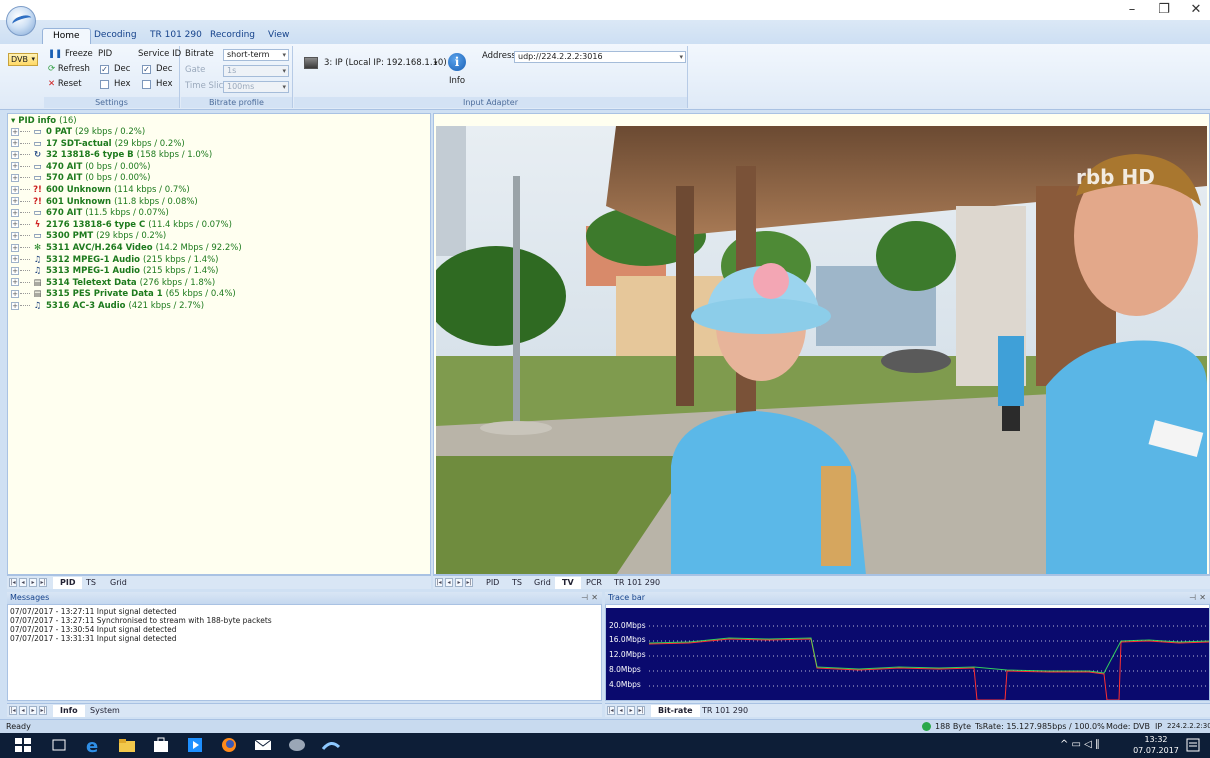 The height and width of the screenshot is (758, 1210). I want to click on tab-view: View, so click(278, 36).